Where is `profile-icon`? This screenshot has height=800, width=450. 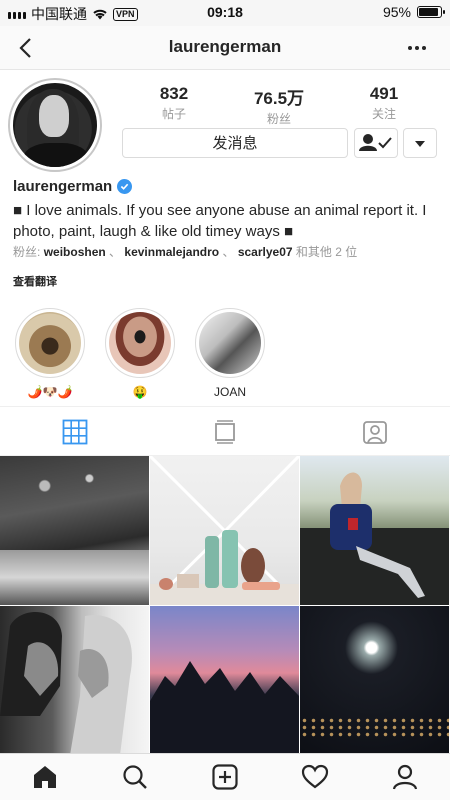 profile-icon is located at coordinates (405, 777).